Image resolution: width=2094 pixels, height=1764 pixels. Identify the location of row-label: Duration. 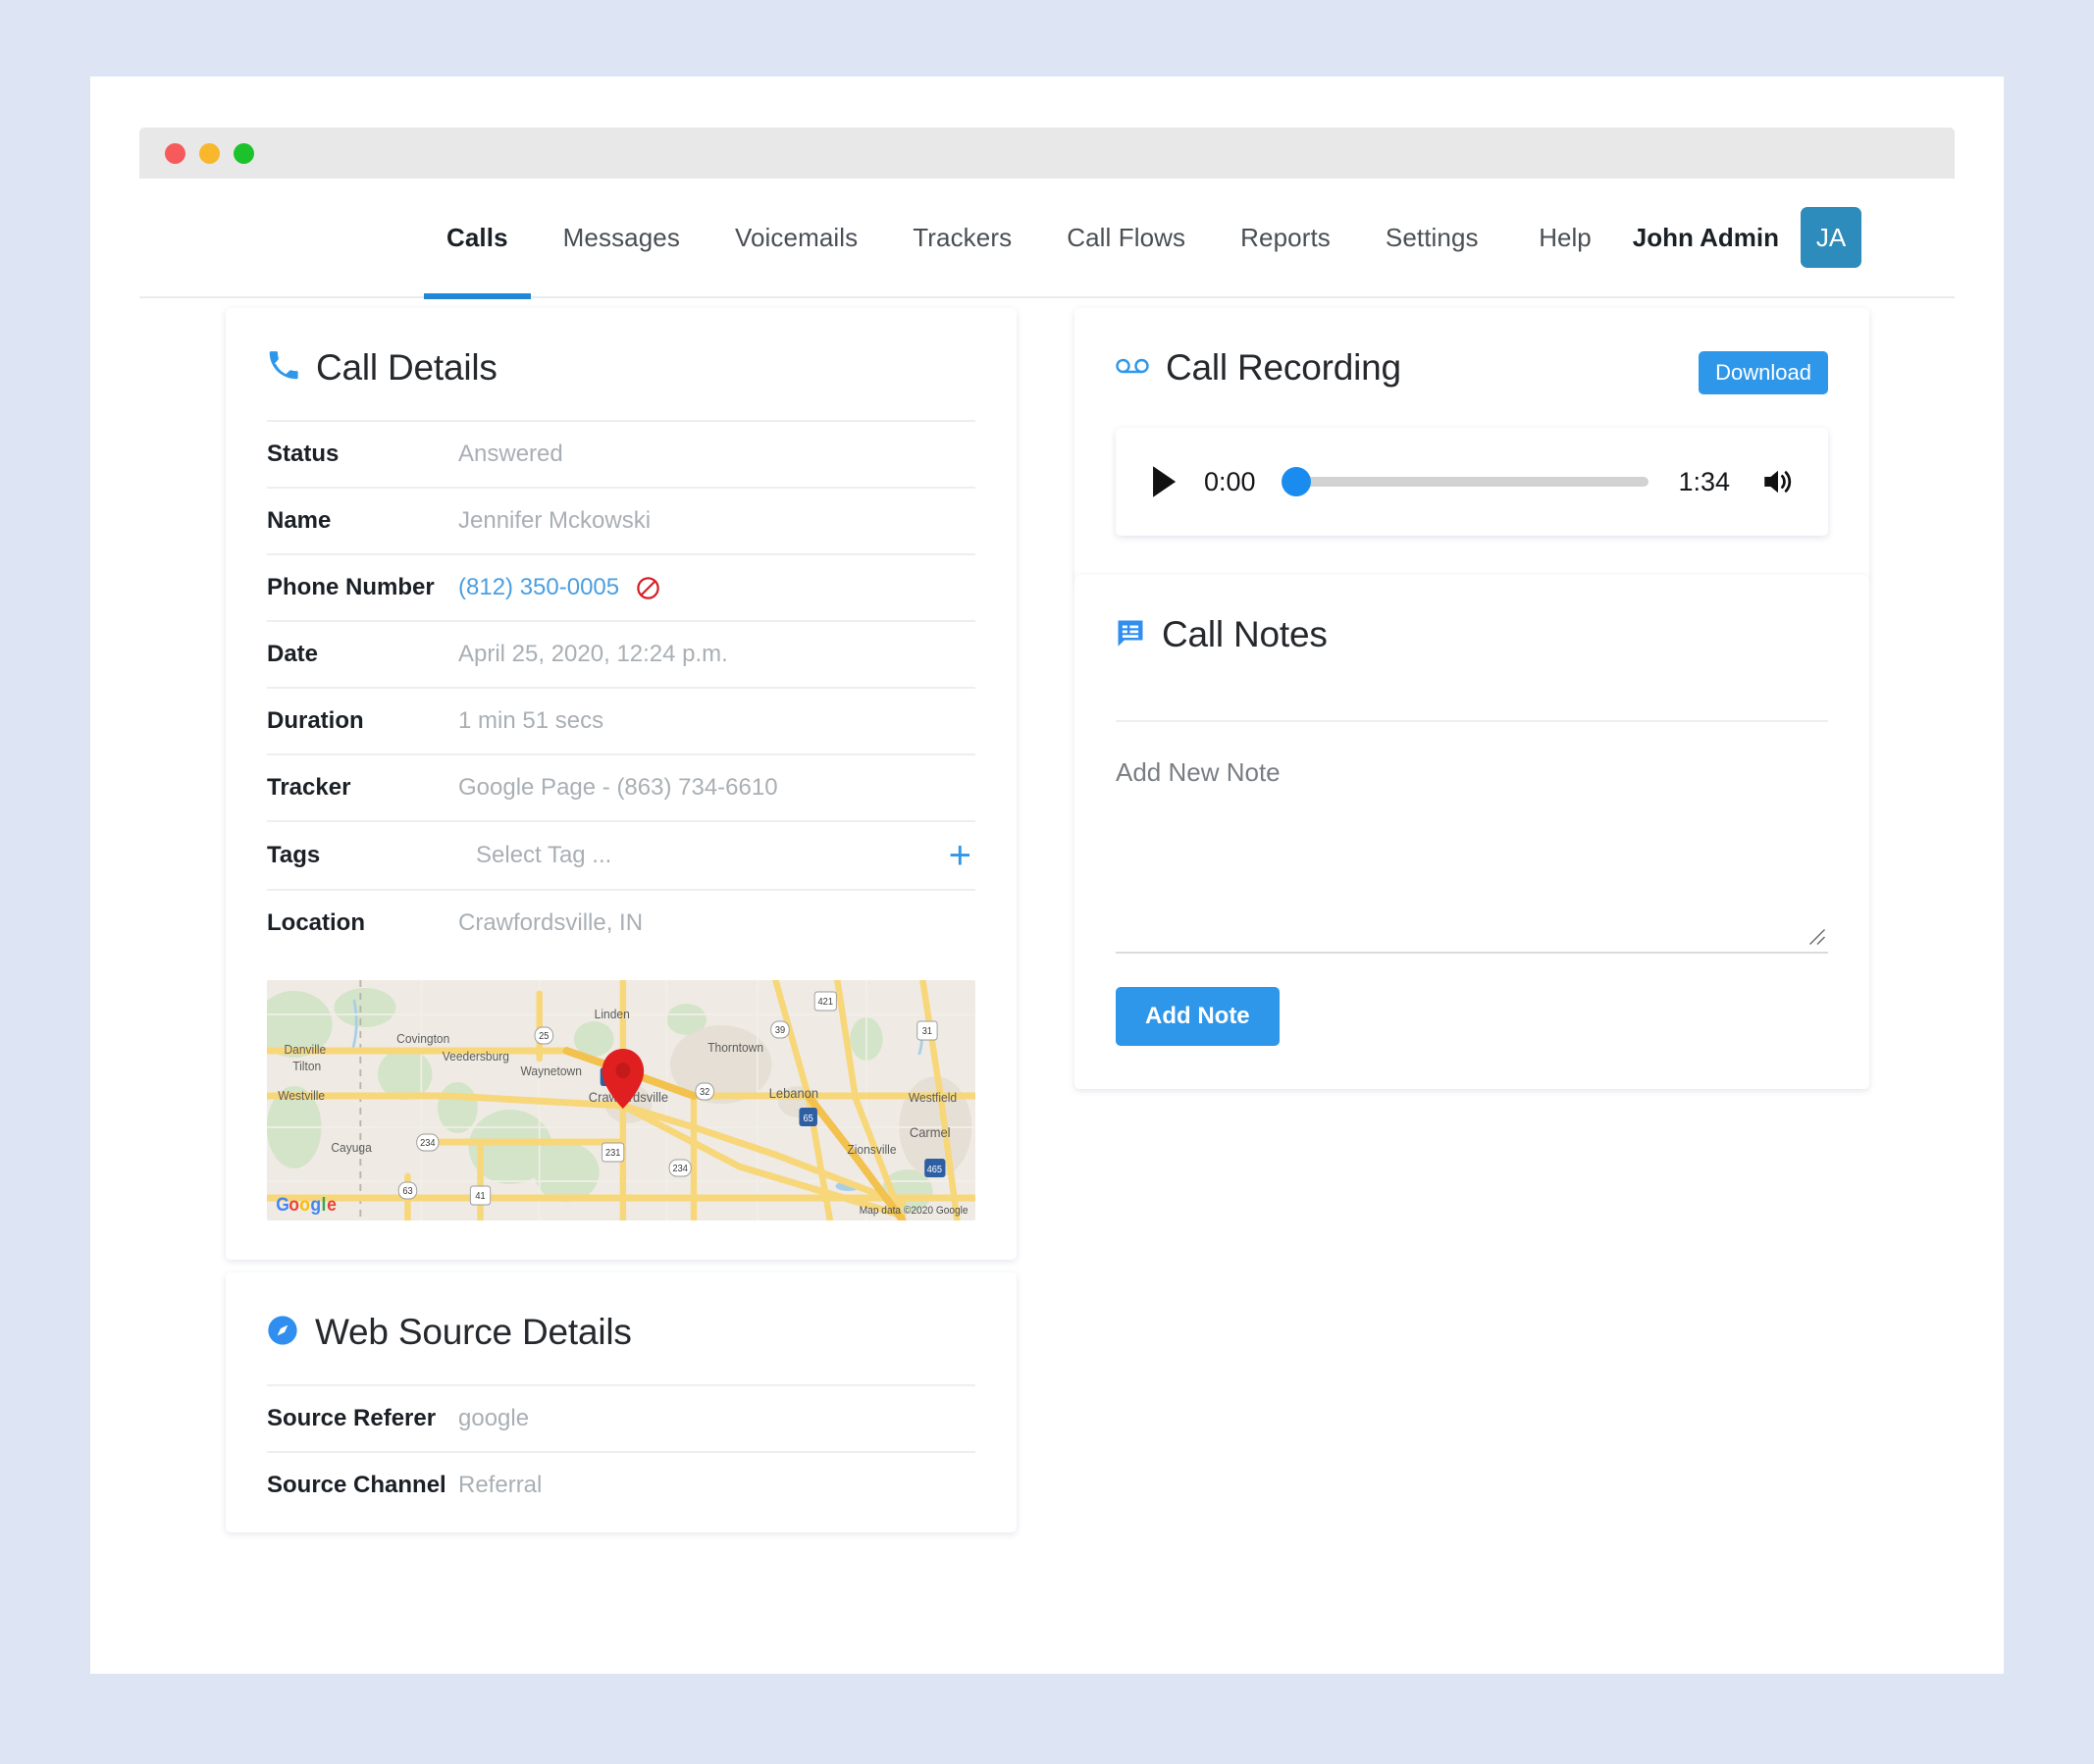
(315, 720).